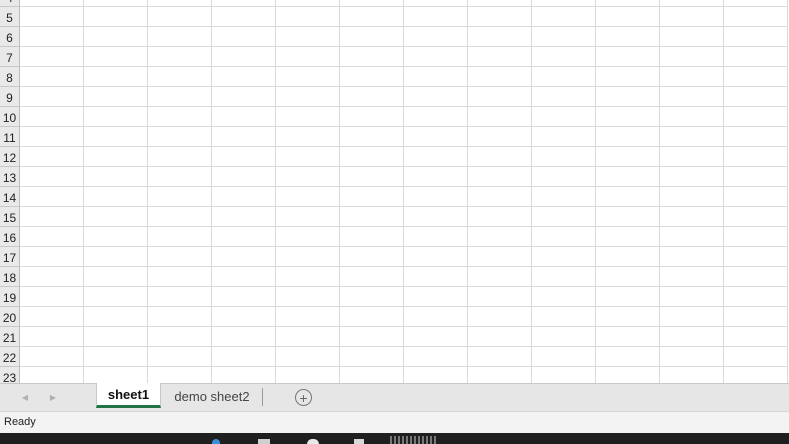 This screenshot has width=789, height=444. What do you see at coordinates (10, 337) in the screenshot?
I see `row-header: 21` at bounding box center [10, 337].